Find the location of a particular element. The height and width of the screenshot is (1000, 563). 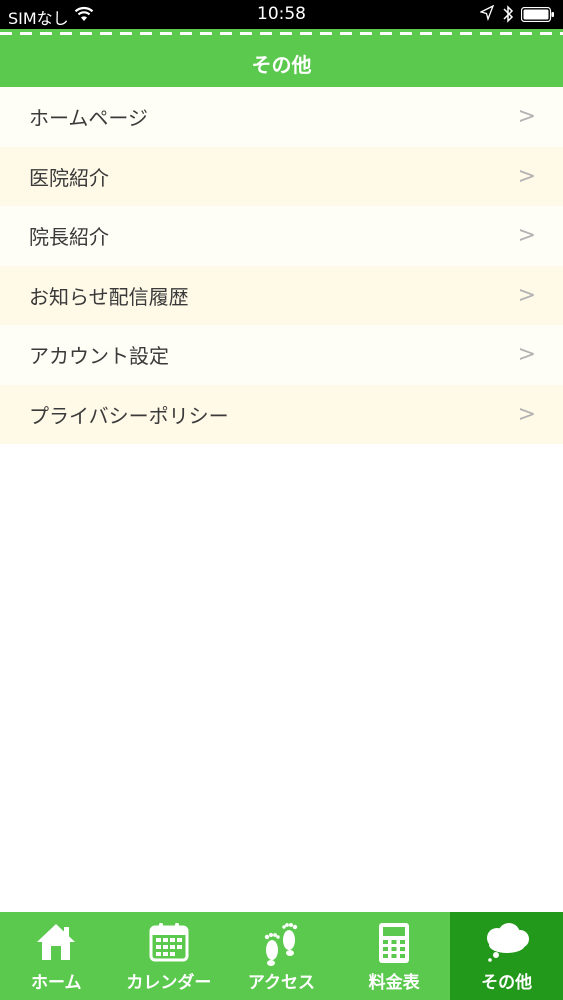

tab-home: ホーム is located at coordinates (56, 956).